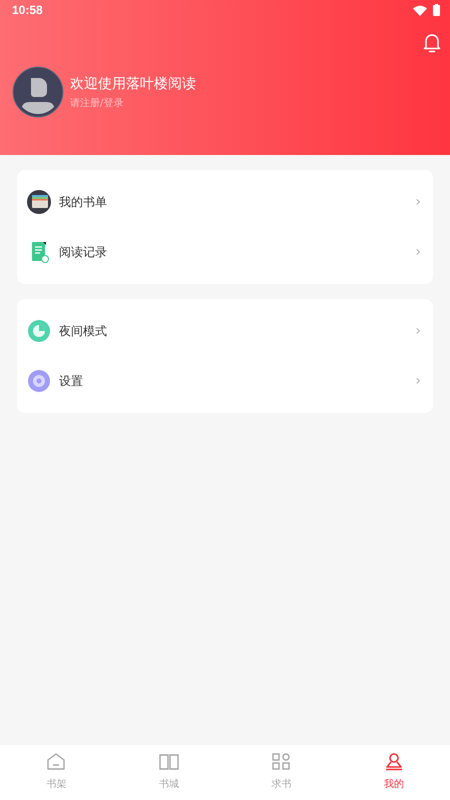 This screenshot has height=800, width=450. I want to click on wifi-icon, so click(420, 10).